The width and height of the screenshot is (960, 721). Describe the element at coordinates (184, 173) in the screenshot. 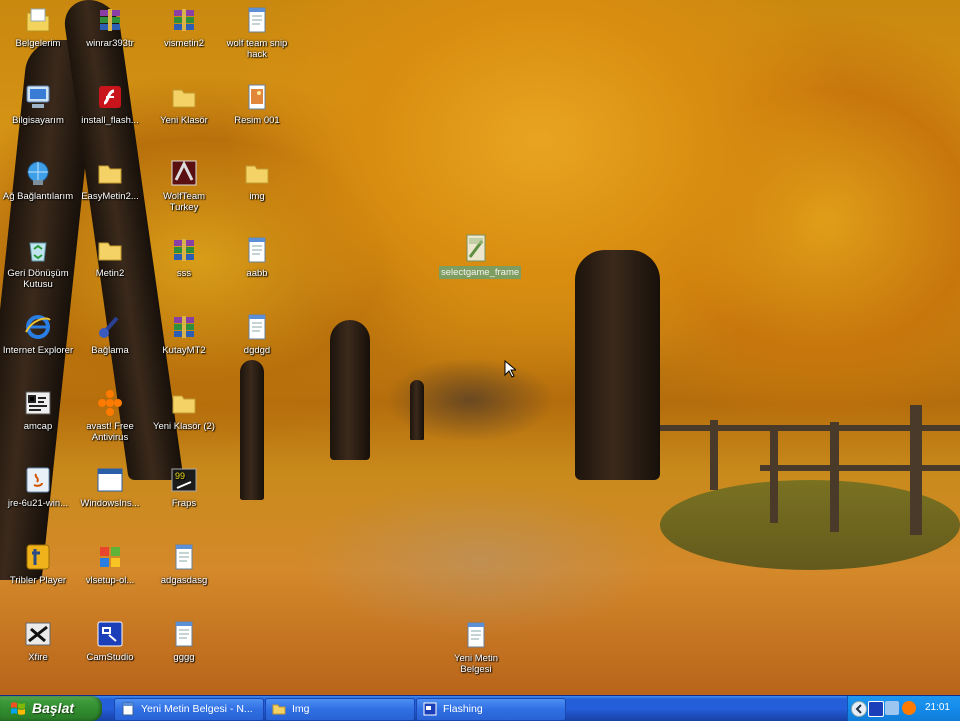

I see `wolfteam-icon` at that location.